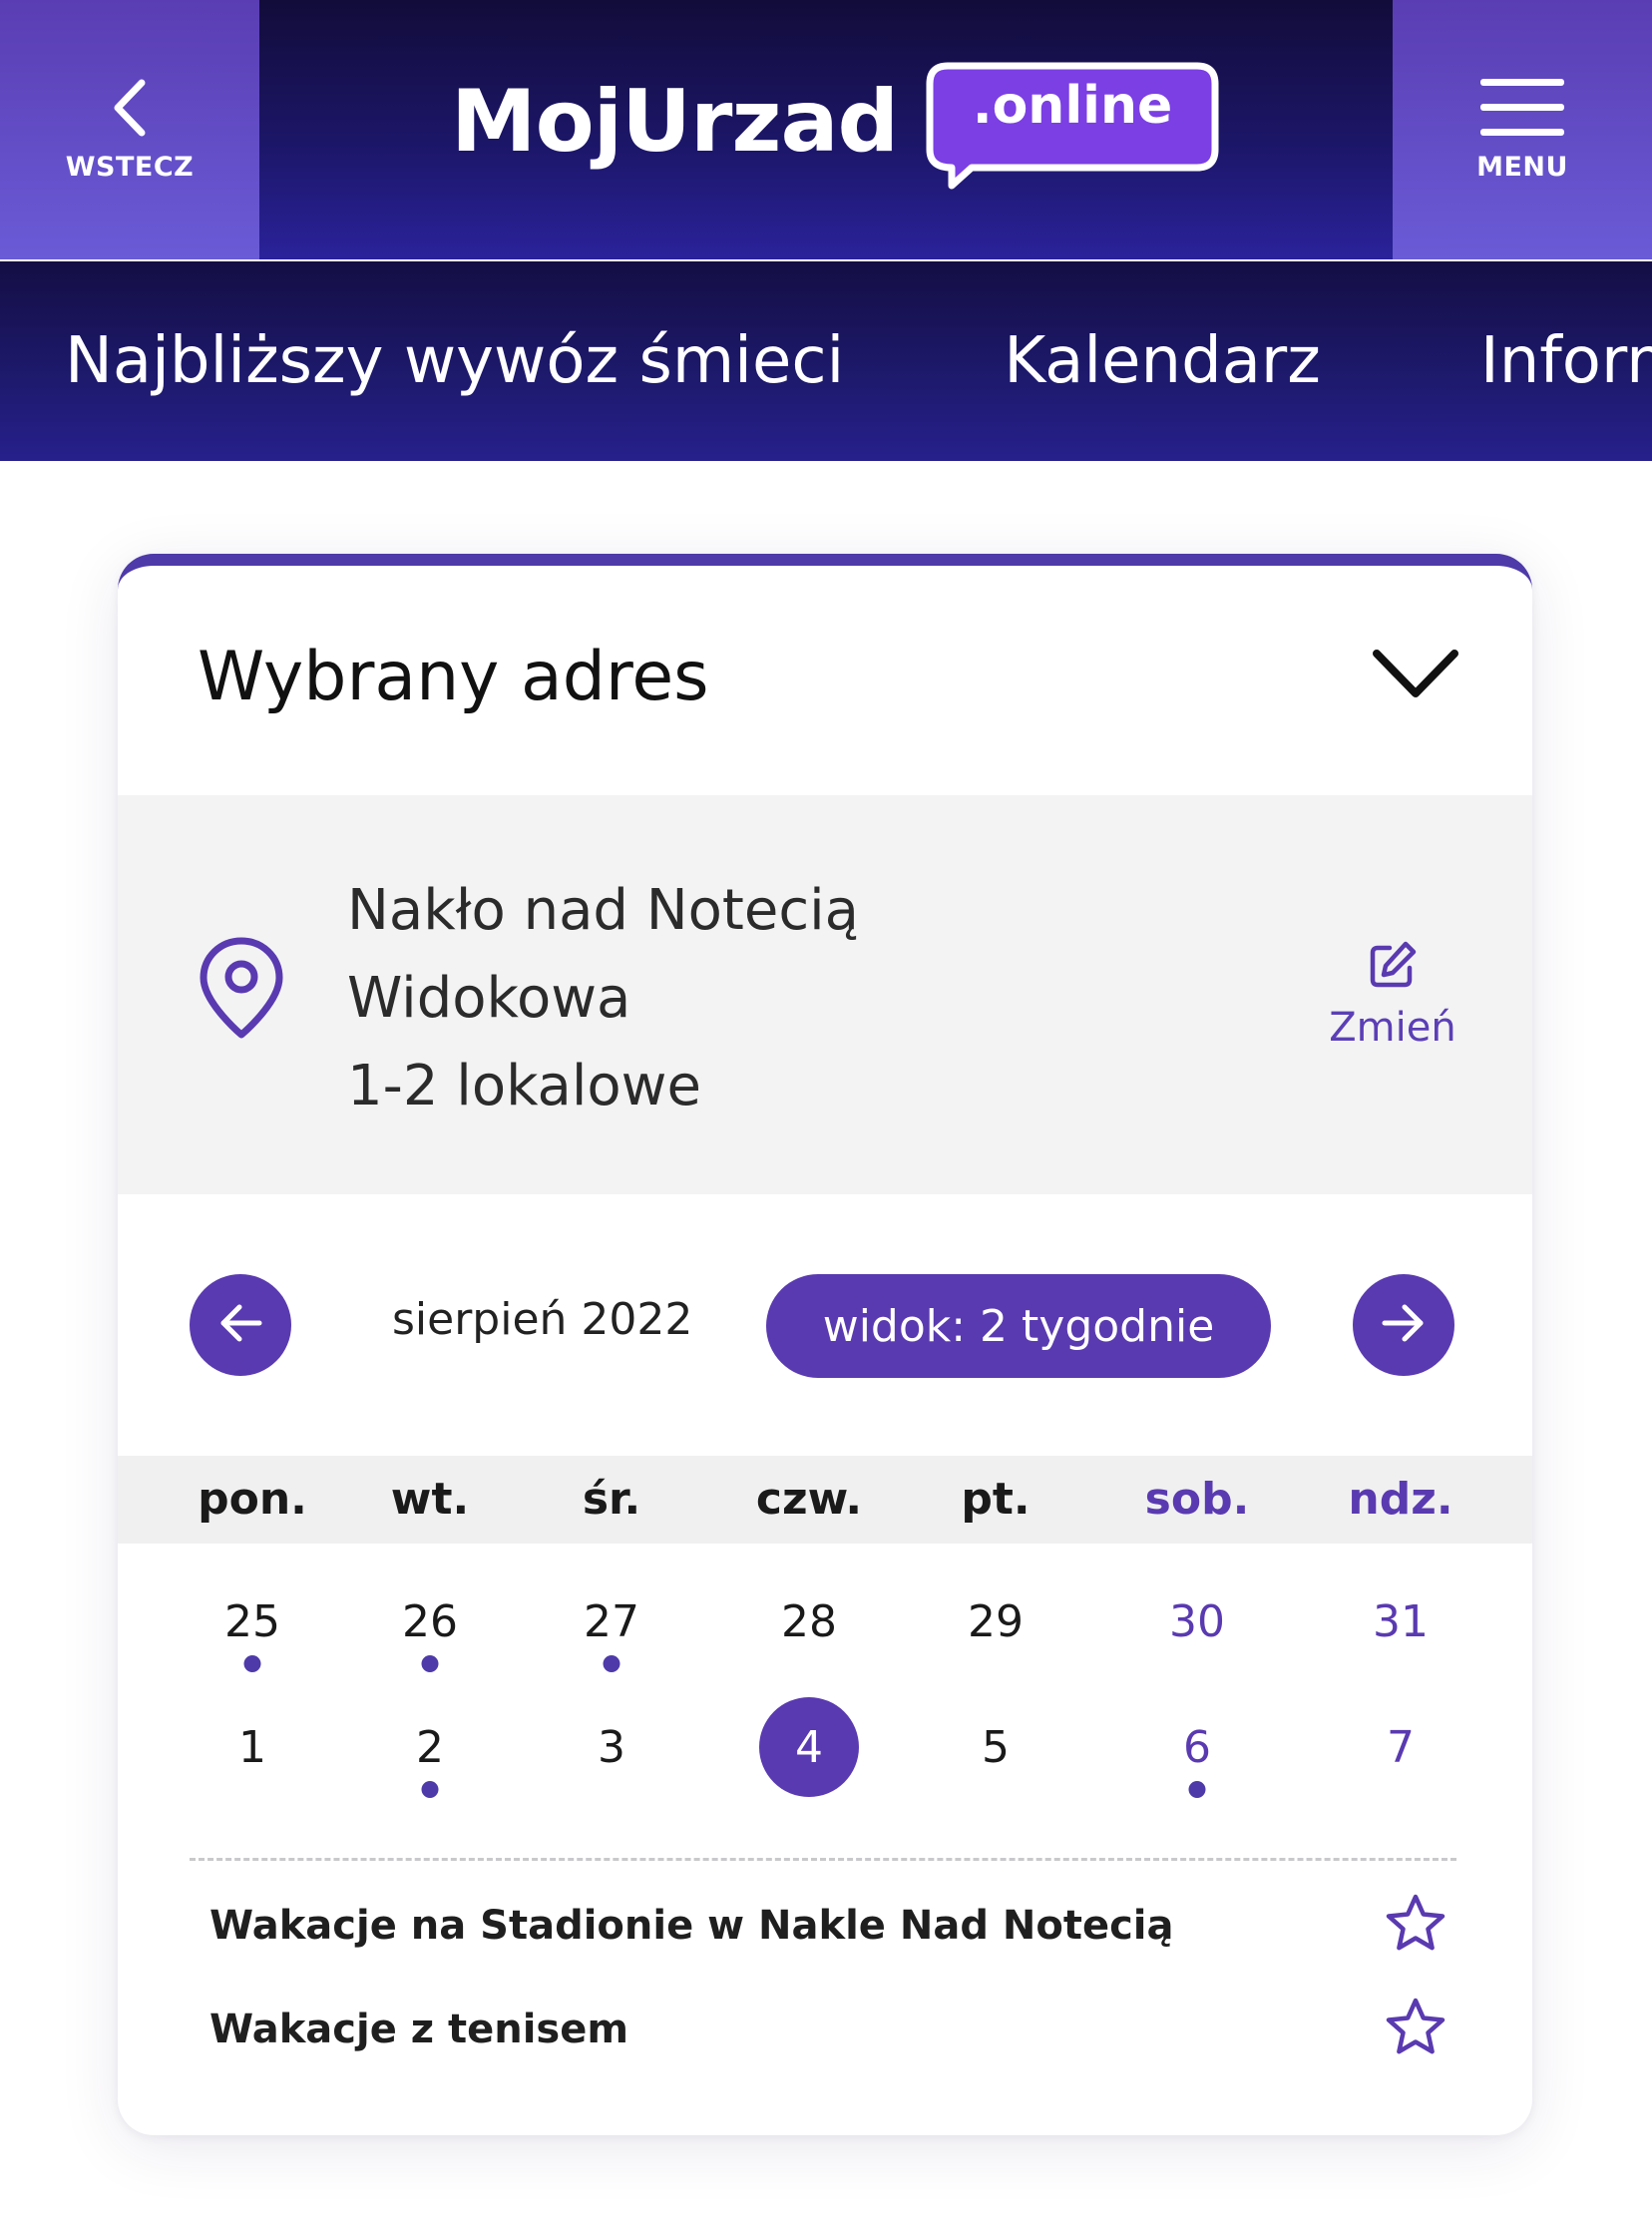 This screenshot has height=2235, width=1652. I want to click on arrow-left-icon, so click(240, 1325).